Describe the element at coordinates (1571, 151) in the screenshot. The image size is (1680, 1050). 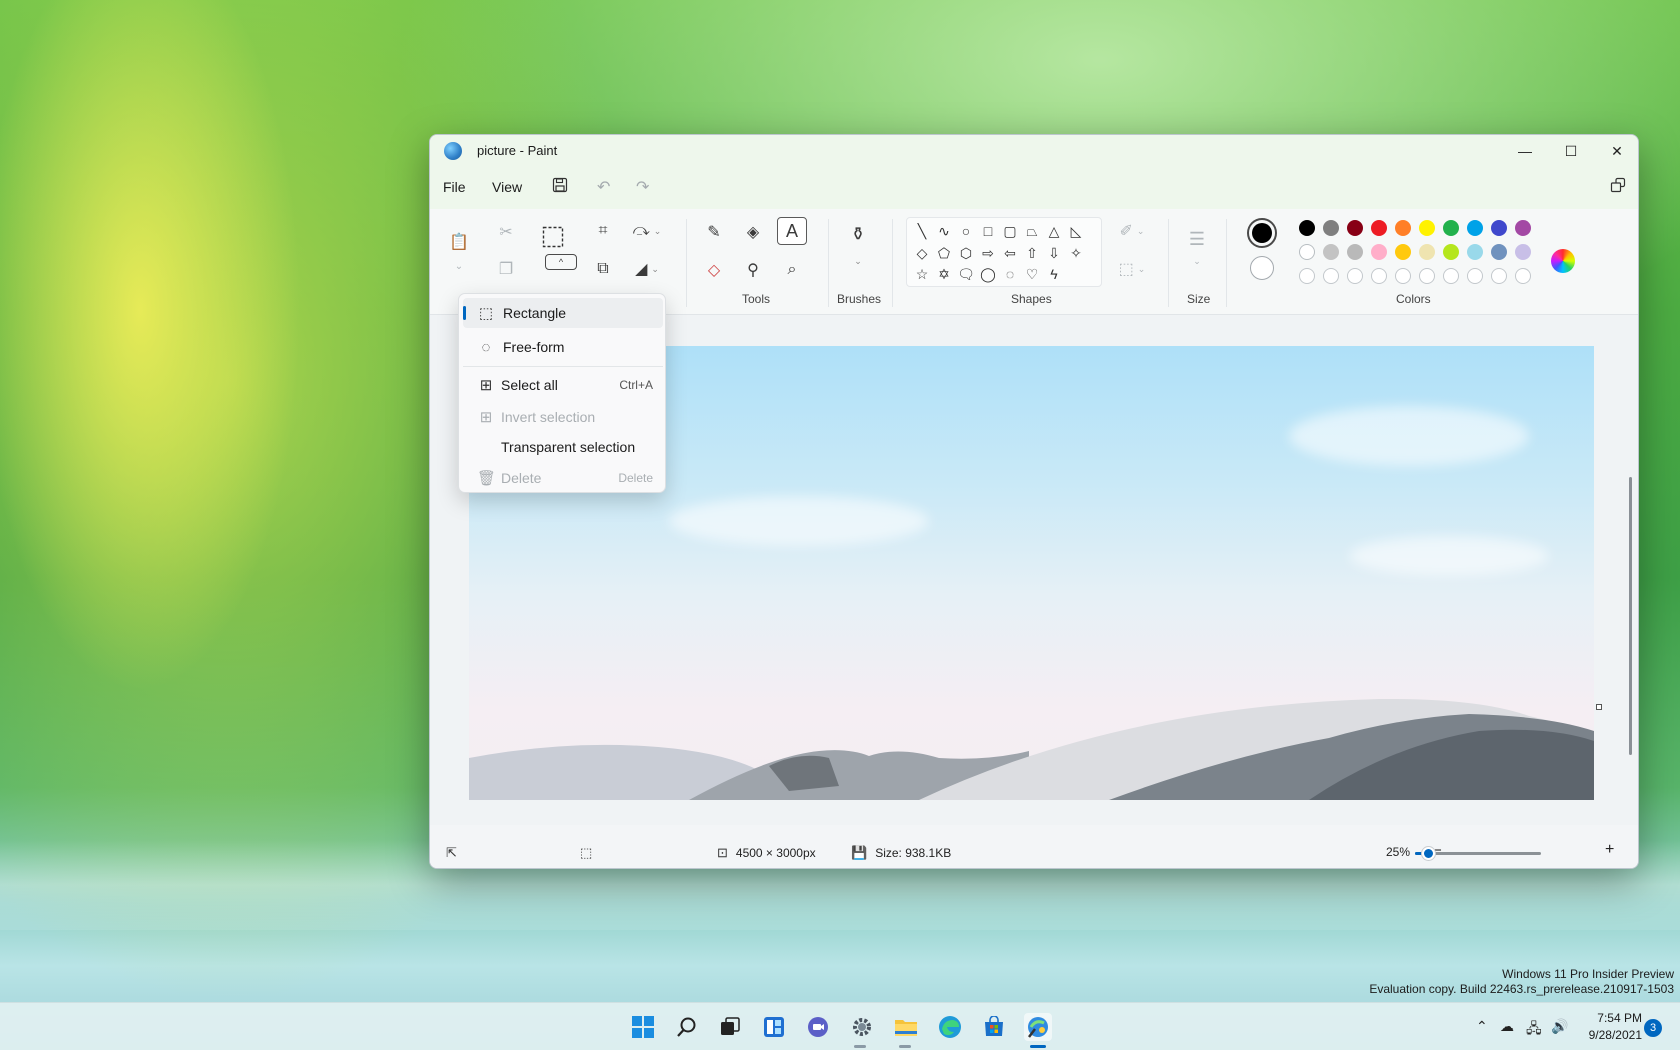
I see `maximize-button: ☐` at that location.